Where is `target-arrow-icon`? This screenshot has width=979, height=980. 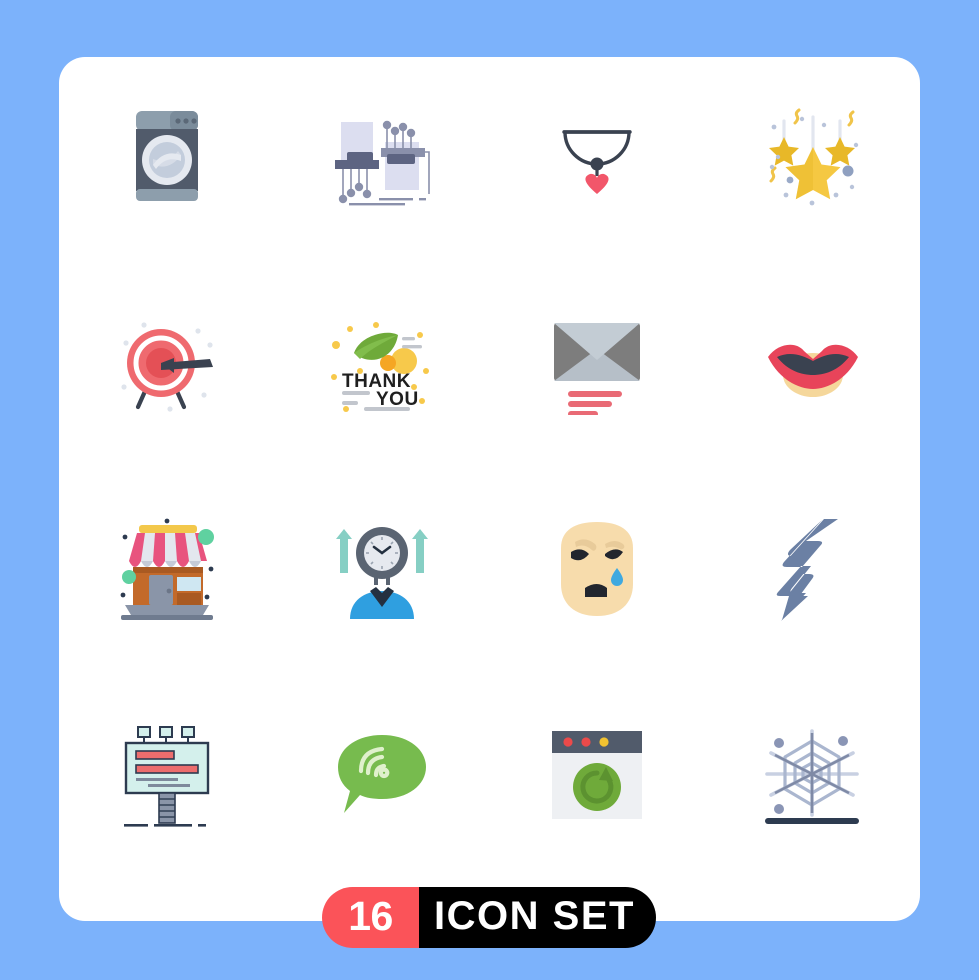 target-arrow-icon is located at coordinates (167, 366).